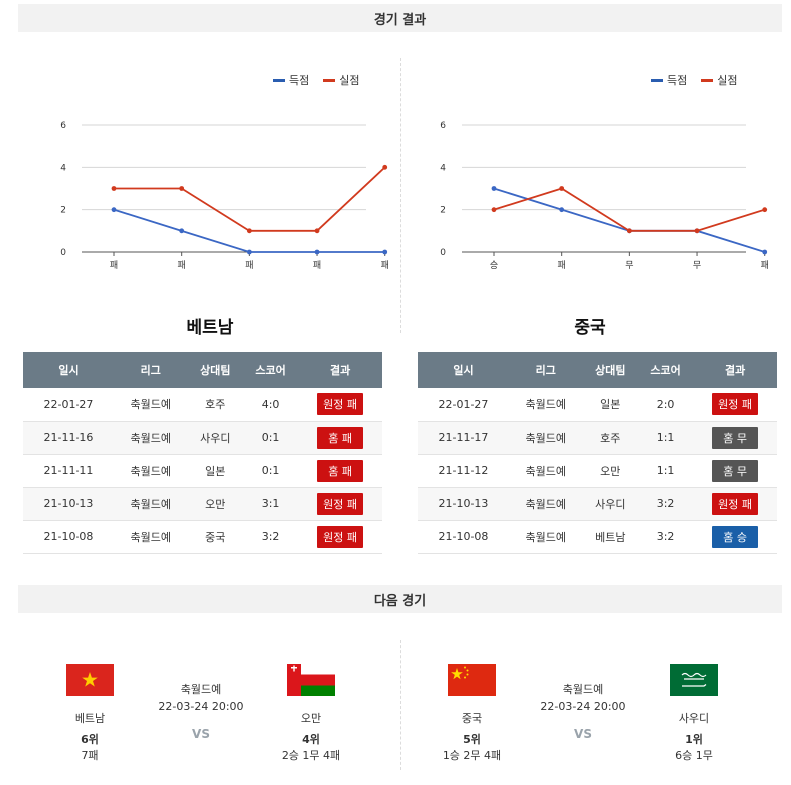 This screenshot has width=791, height=785. What do you see at coordinates (201, 697) in the screenshot?
I see `match-info: 축월드예 22-03-24 20:00` at bounding box center [201, 697].